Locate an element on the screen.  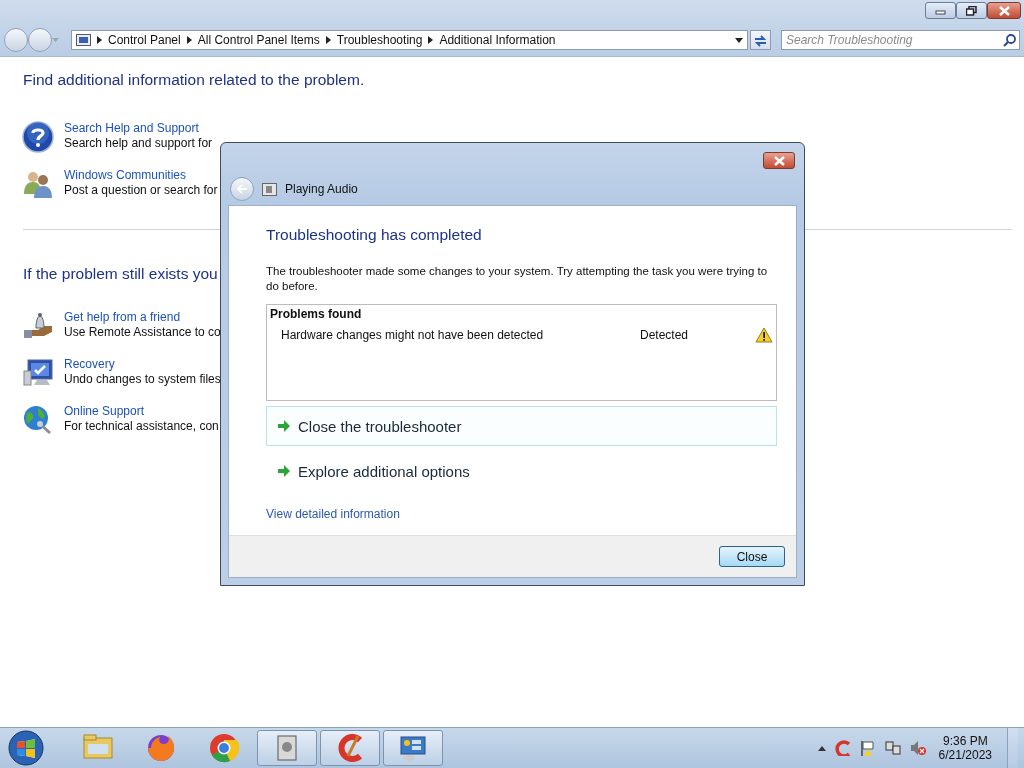
message-text: The troubleshooter made some changes to your system. Try attempting the task you were trying to do before. is located at coordinates (517, 279).